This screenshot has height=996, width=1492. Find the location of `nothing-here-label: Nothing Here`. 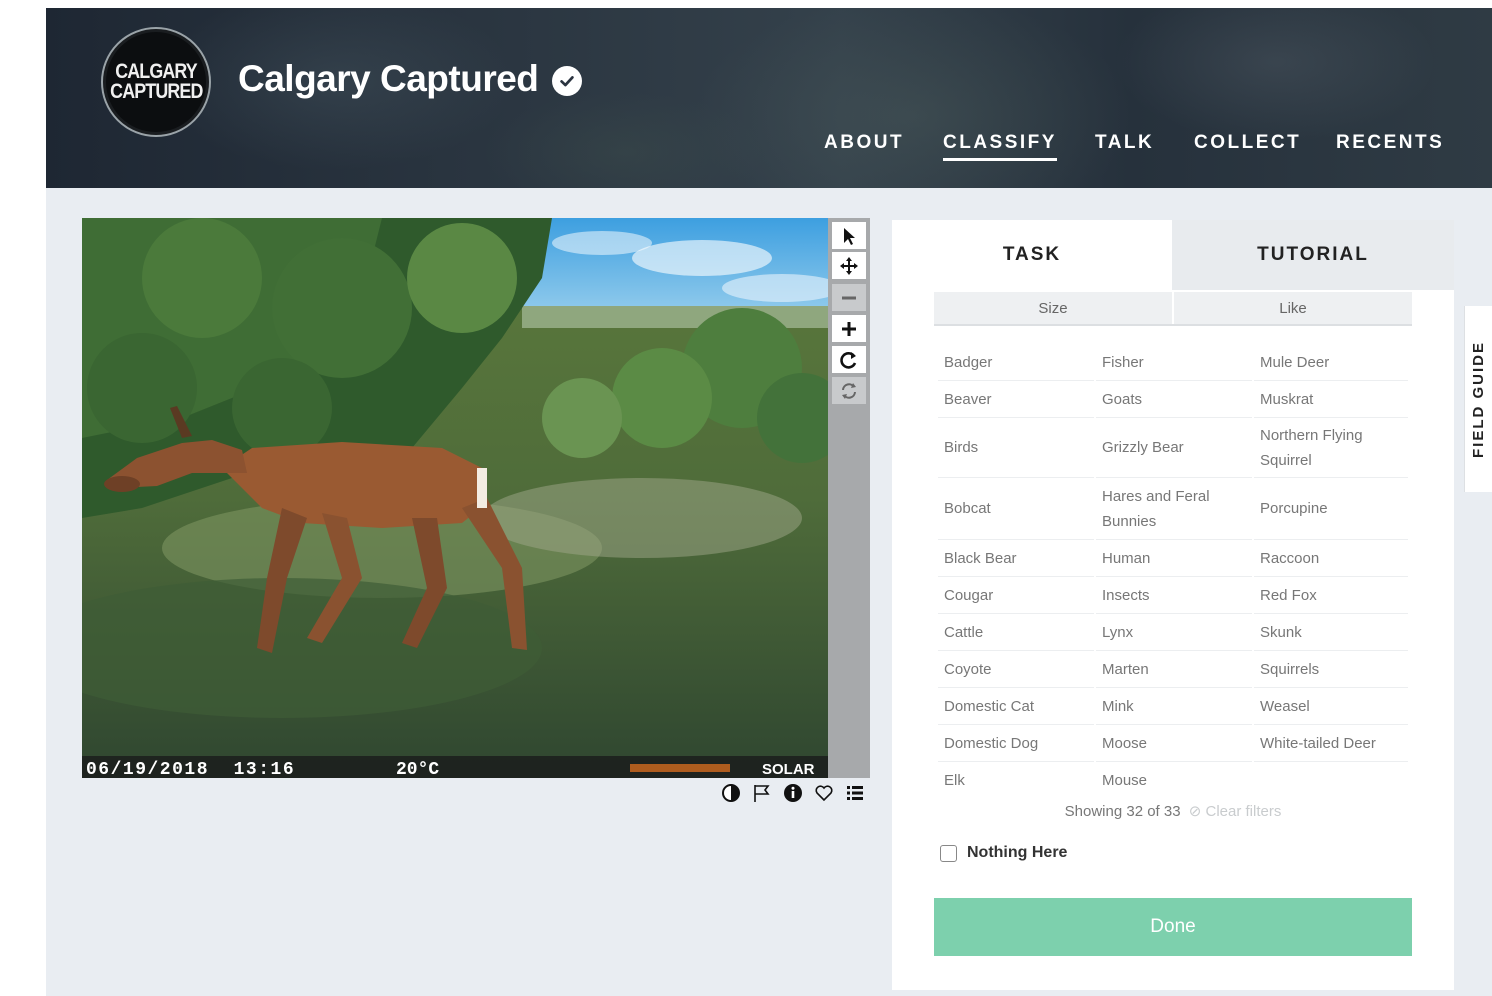

nothing-here-label: Nothing Here is located at coordinates (1017, 852).